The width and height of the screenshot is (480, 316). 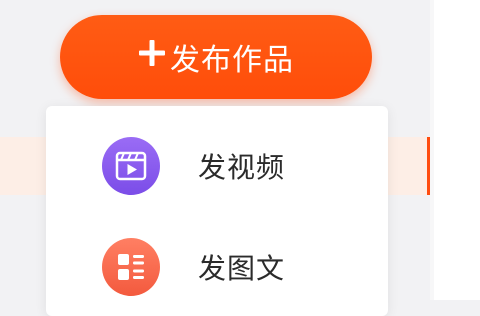 What do you see at coordinates (242, 167) in the screenshot?
I see `menu-item-video-label: 发视频` at bounding box center [242, 167].